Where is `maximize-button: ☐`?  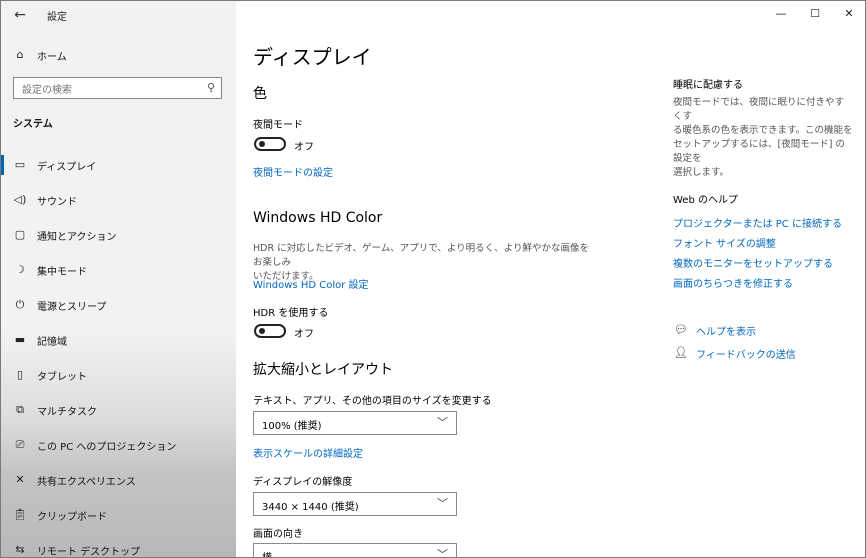 maximize-button: ☐ is located at coordinates (815, 14).